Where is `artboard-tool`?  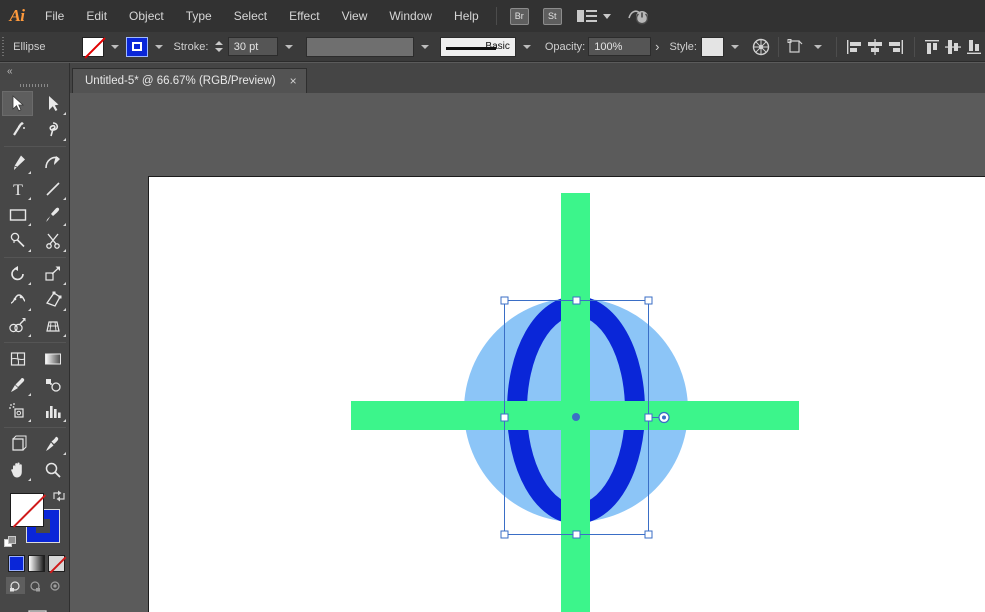 artboard-tool is located at coordinates (17, 443).